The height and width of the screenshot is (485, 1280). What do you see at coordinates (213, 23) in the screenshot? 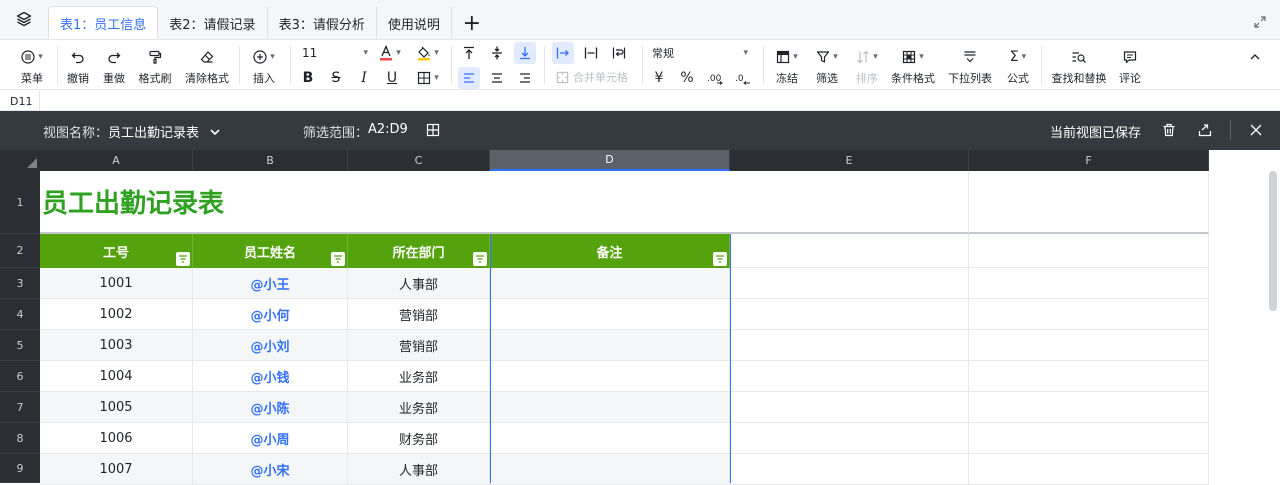
I see `tab-leave-records: 表2：请假记录` at bounding box center [213, 23].